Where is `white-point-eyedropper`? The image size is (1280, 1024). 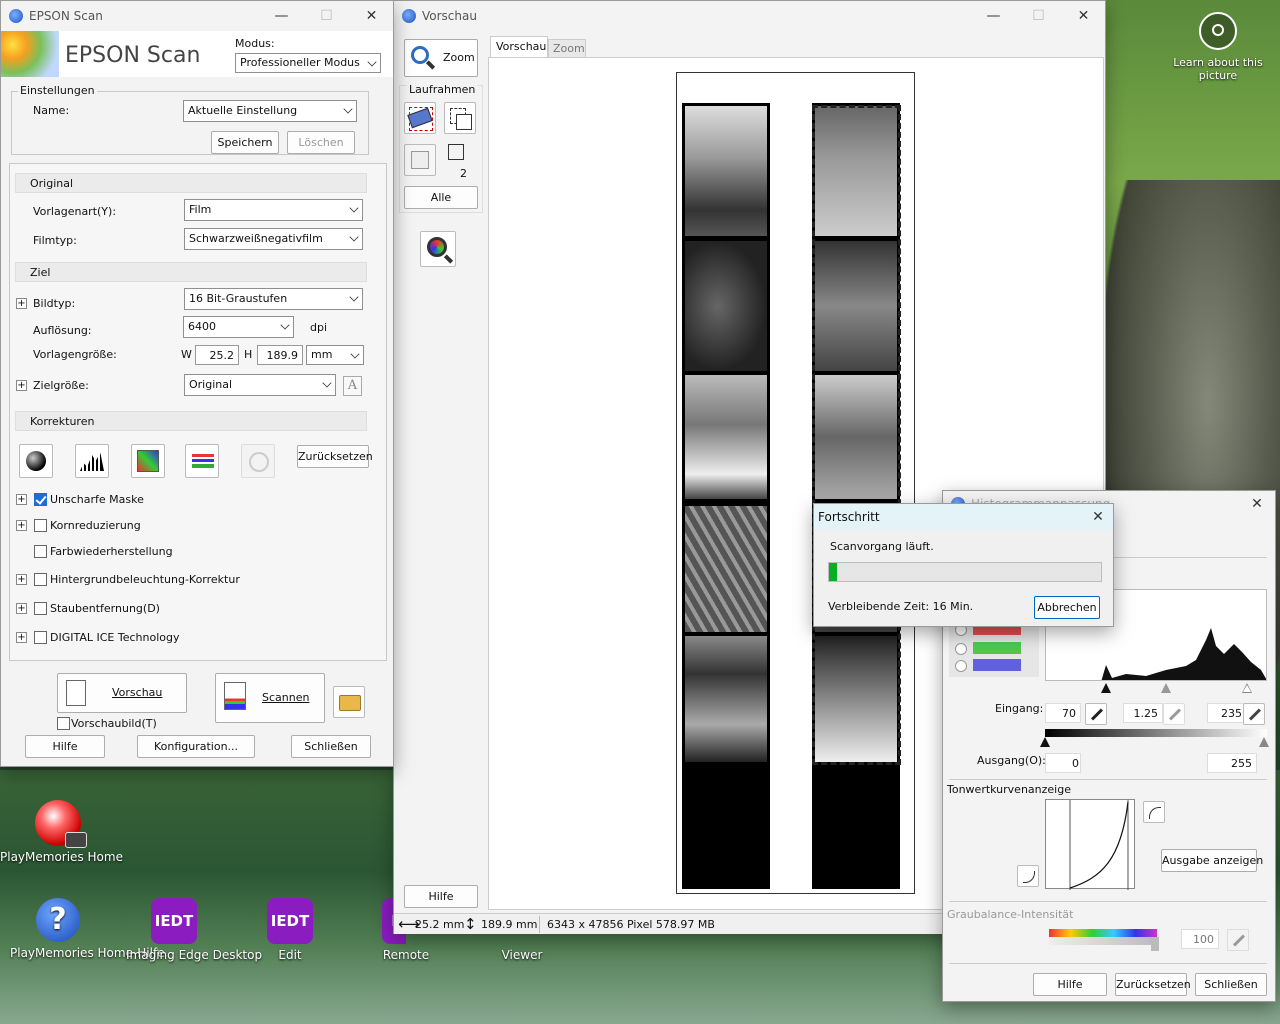
white-point-eyedropper is located at coordinates (1254, 714).